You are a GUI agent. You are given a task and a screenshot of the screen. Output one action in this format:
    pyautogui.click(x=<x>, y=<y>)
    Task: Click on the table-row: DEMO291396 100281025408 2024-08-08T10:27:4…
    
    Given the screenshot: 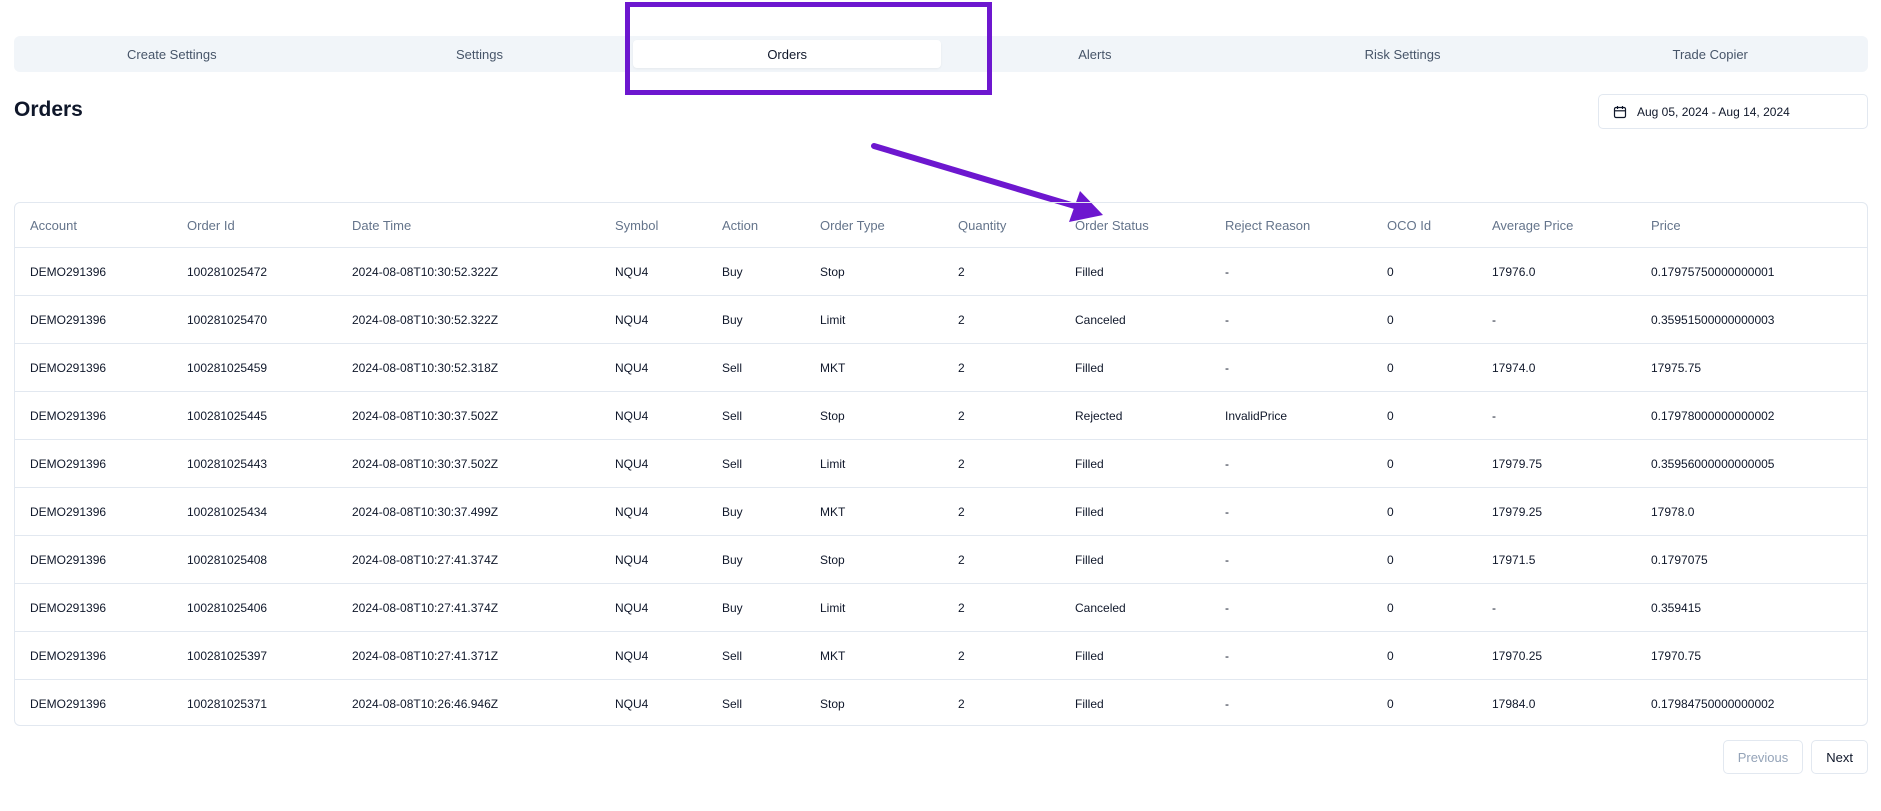 What is the action you would take?
    pyautogui.click(x=941, y=559)
    